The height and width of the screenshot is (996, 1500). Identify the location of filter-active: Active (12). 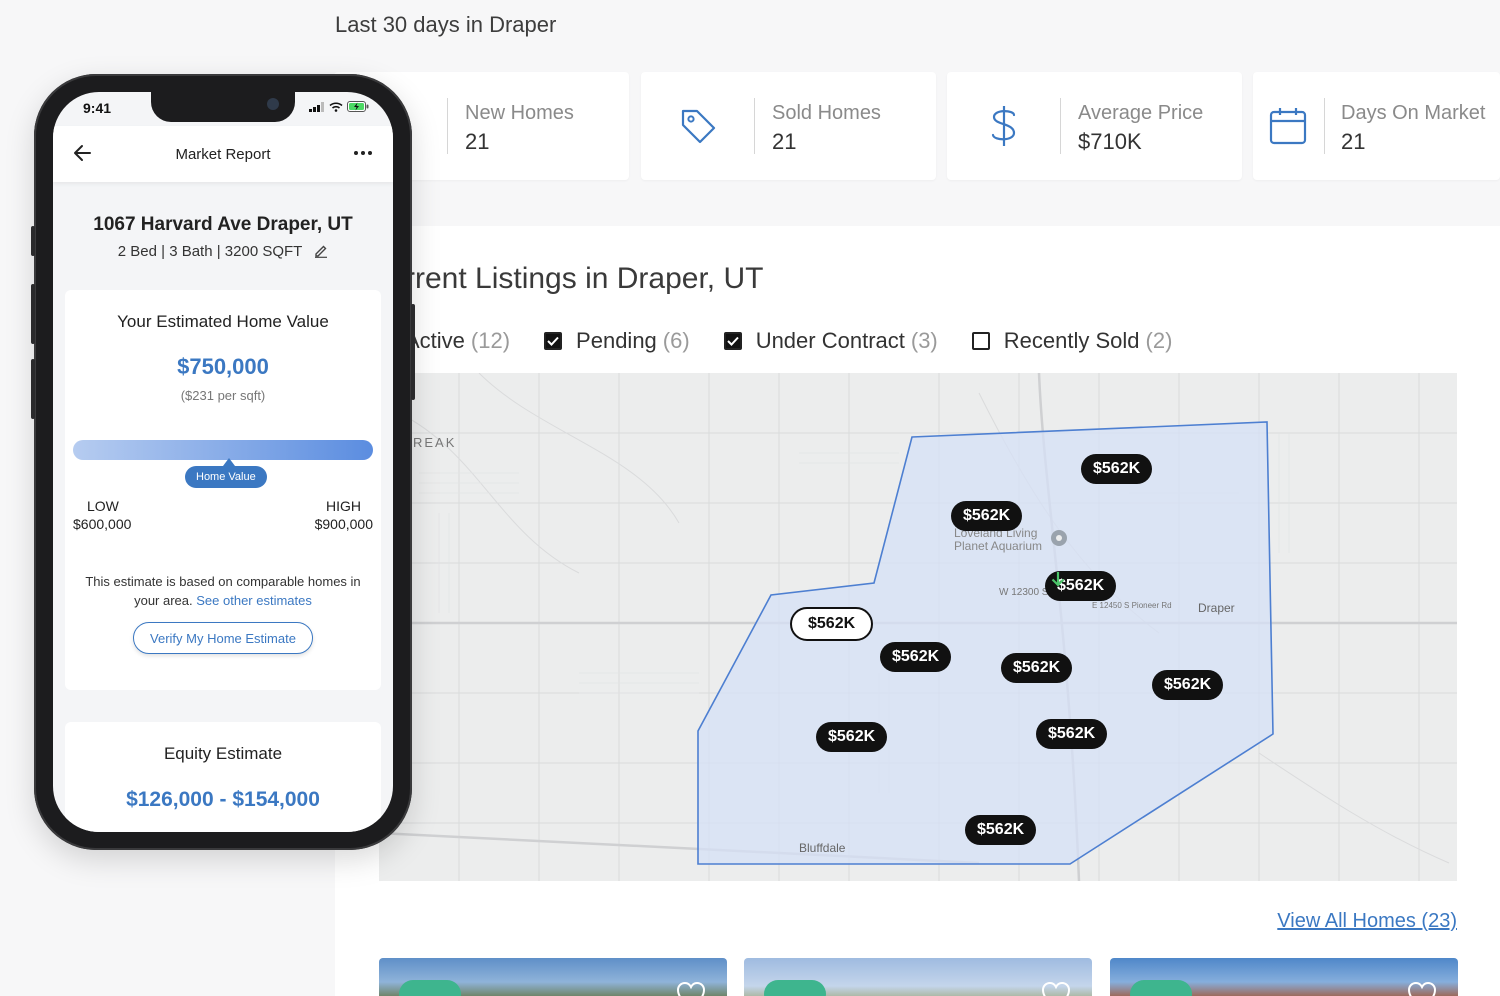
(457, 341).